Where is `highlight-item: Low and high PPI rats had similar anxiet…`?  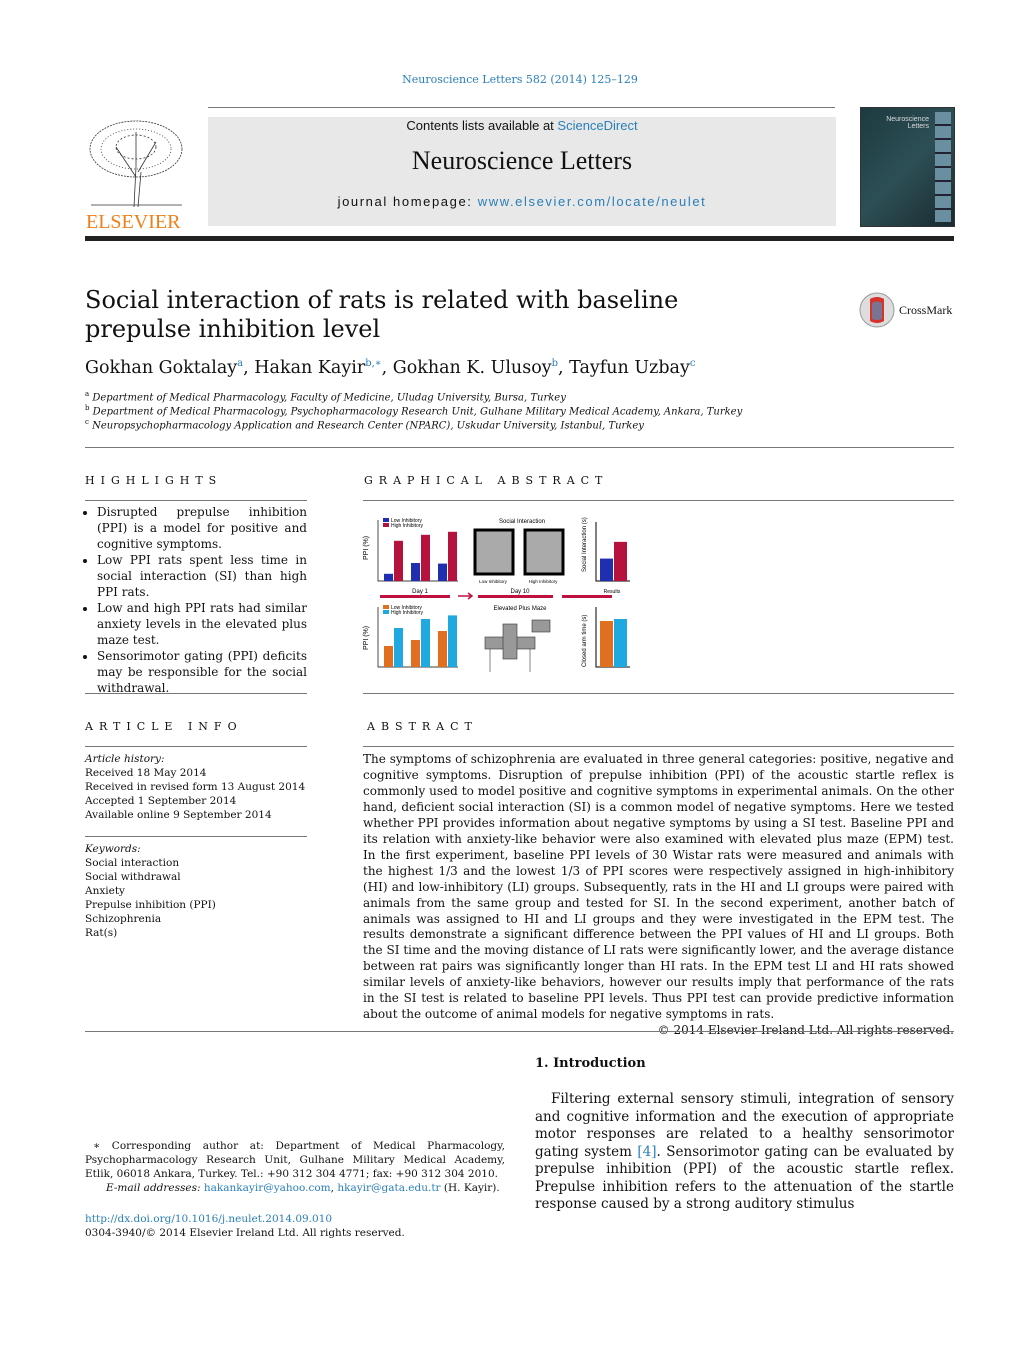
highlight-item: Low and high PPI rats had similar anxiet… is located at coordinates (202, 624).